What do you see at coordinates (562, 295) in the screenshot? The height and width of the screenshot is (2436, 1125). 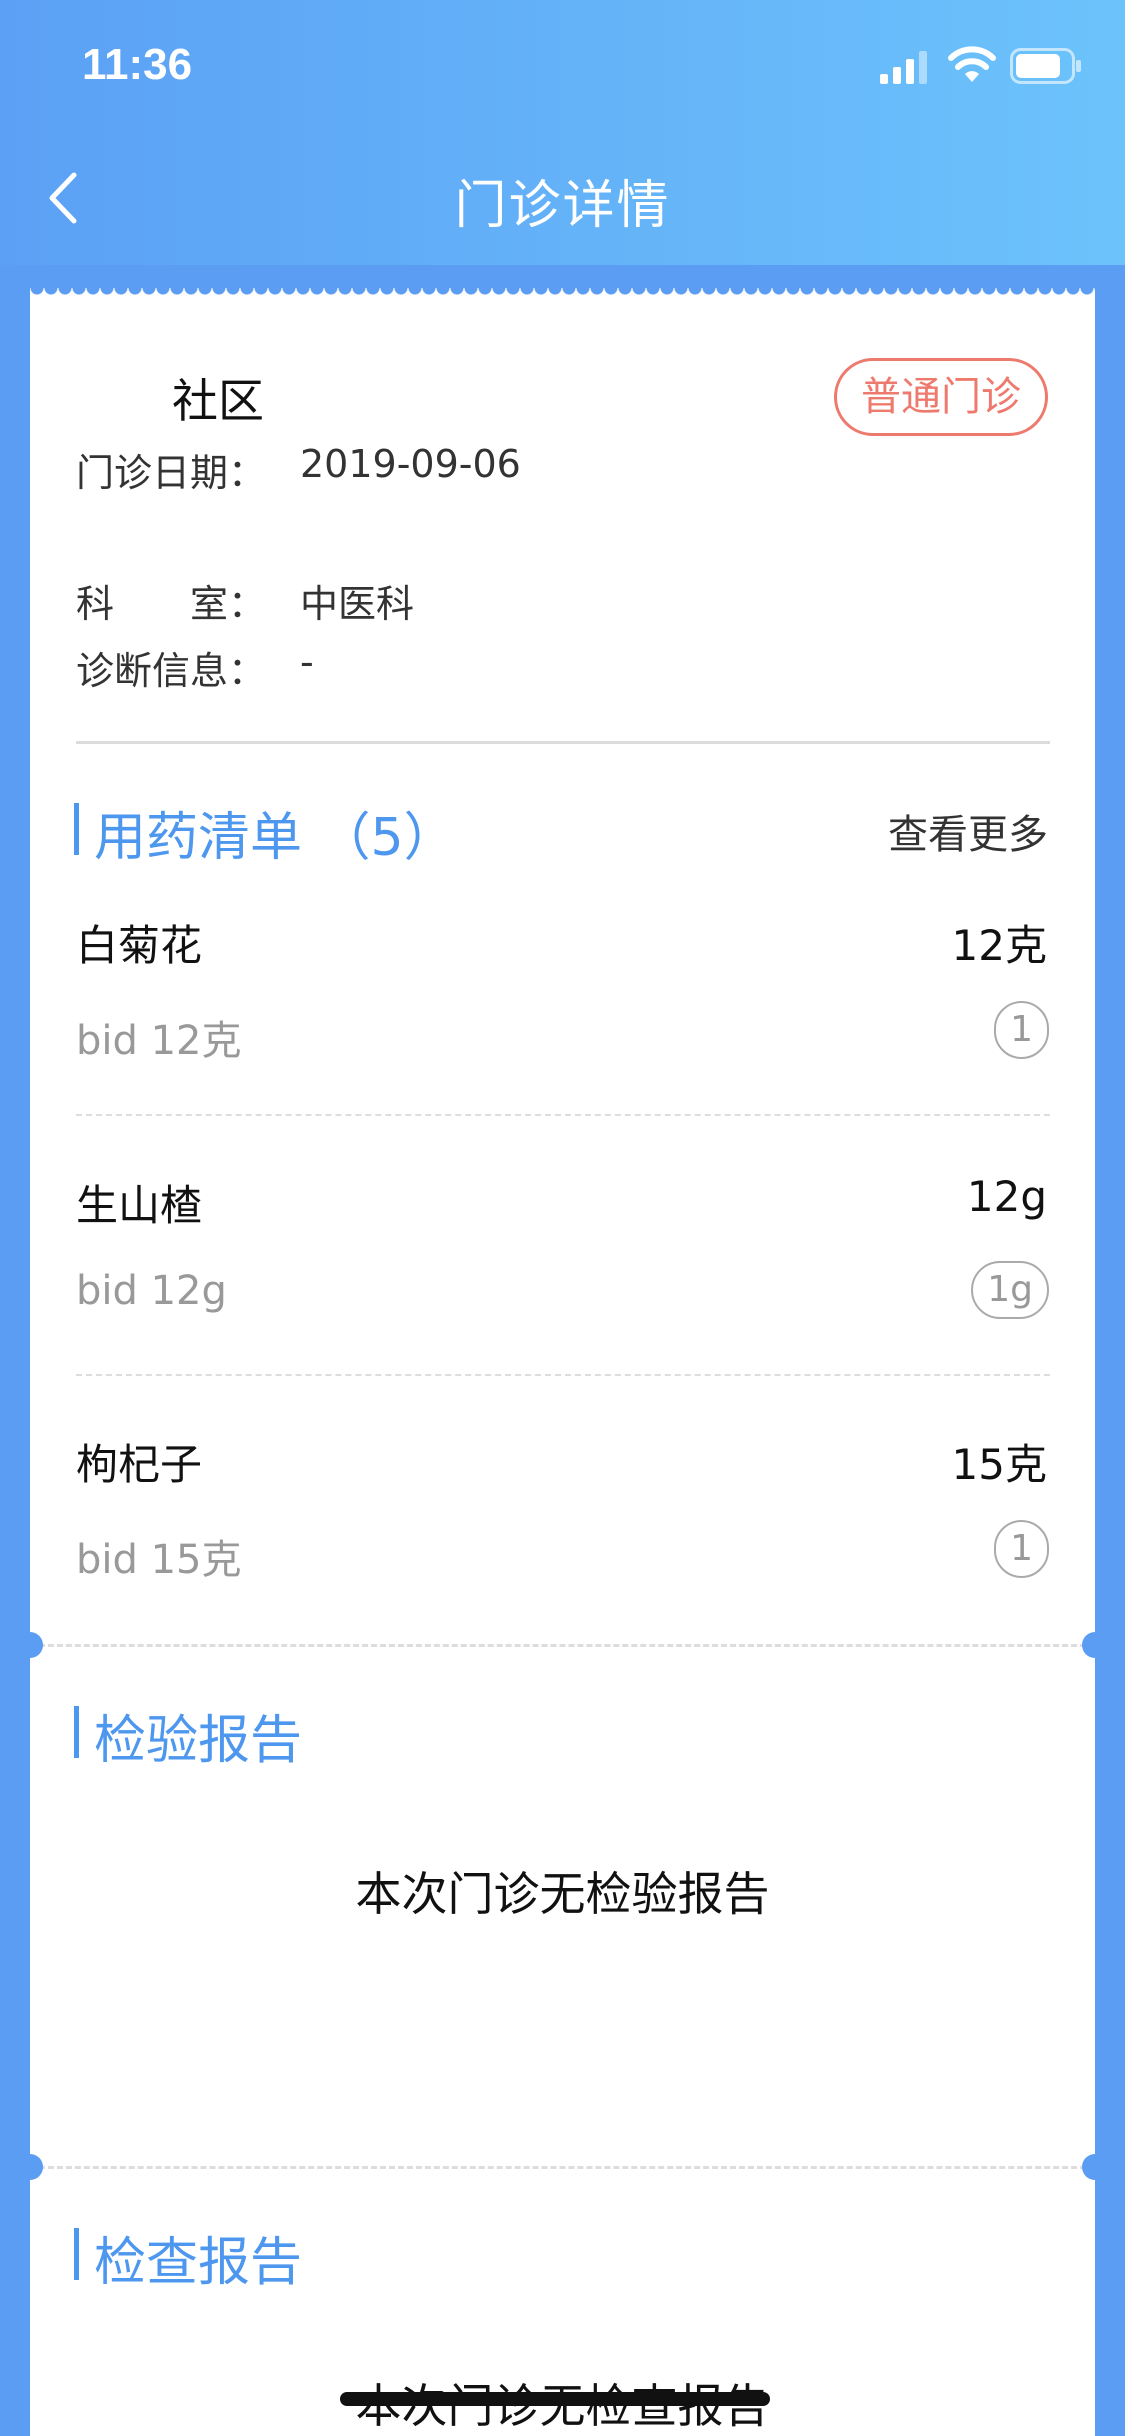 I see `card-serrated-edge` at bounding box center [562, 295].